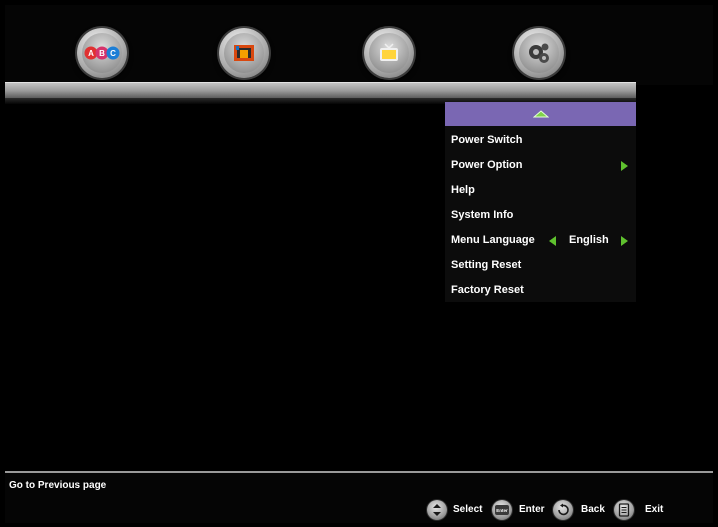 The width and height of the screenshot is (718, 527). Describe the element at coordinates (468, 509) in the screenshot. I see `select-key-label: Select` at that location.